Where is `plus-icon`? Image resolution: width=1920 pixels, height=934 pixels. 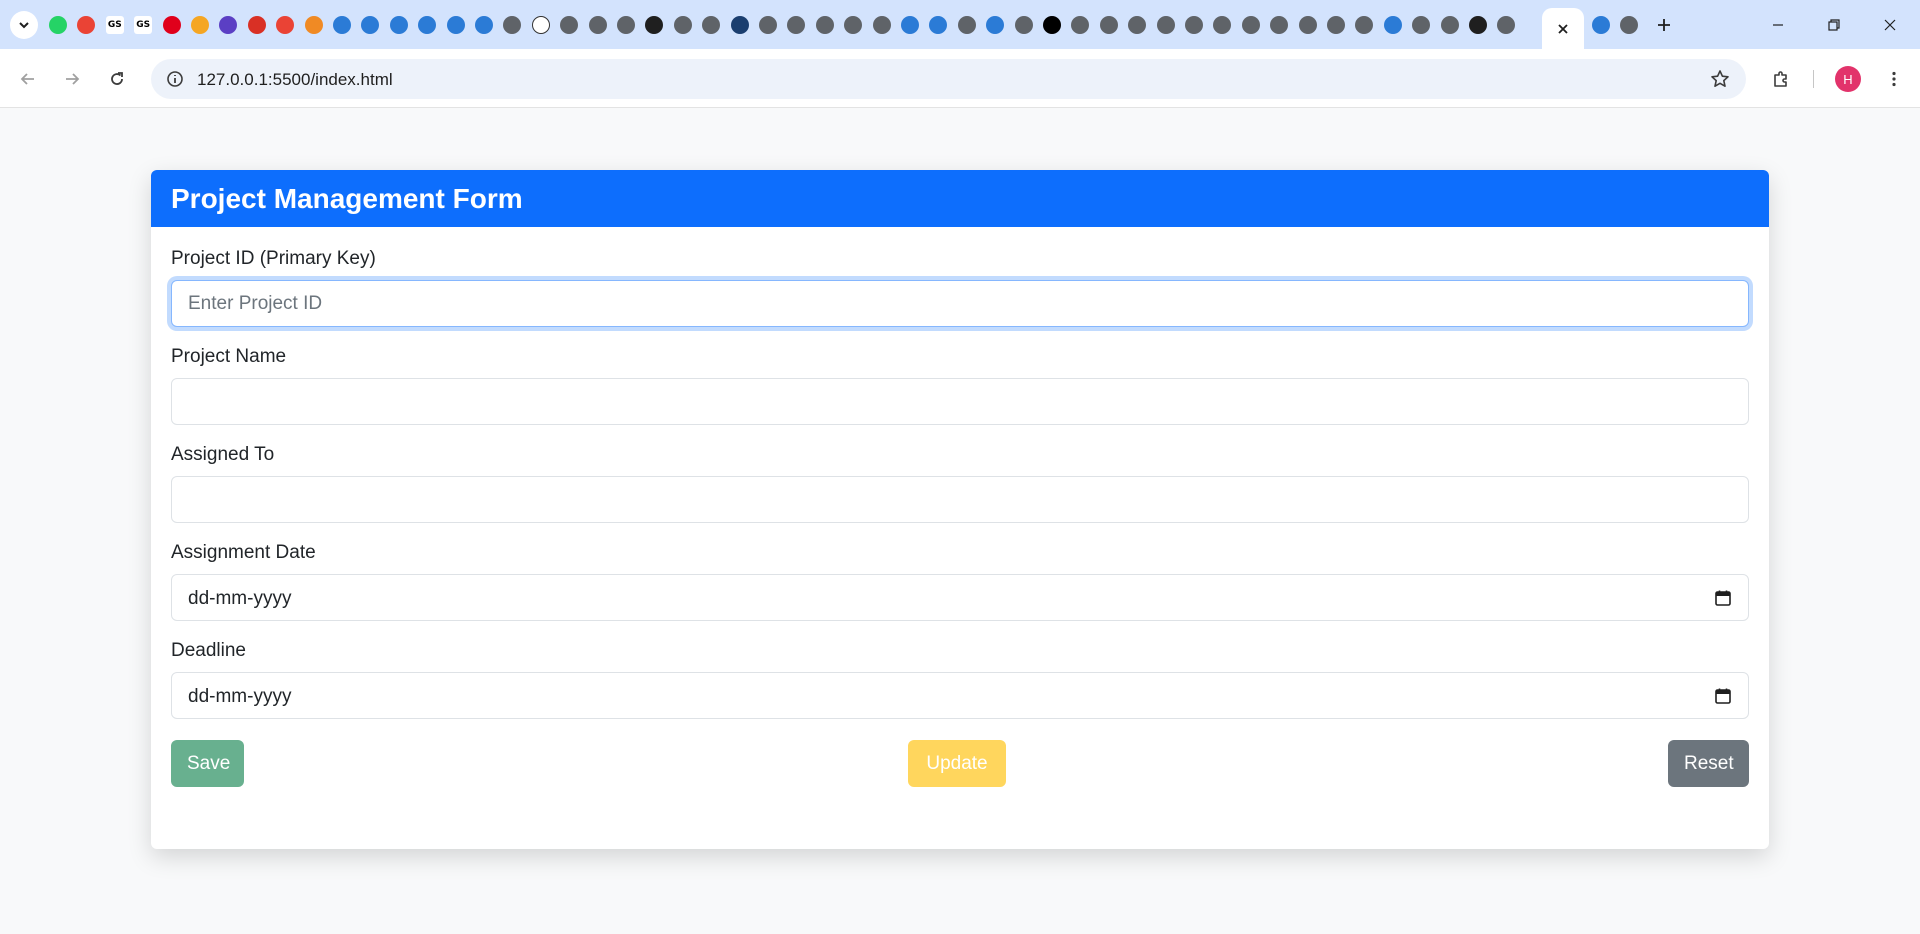
plus-icon is located at coordinates (1664, 25).